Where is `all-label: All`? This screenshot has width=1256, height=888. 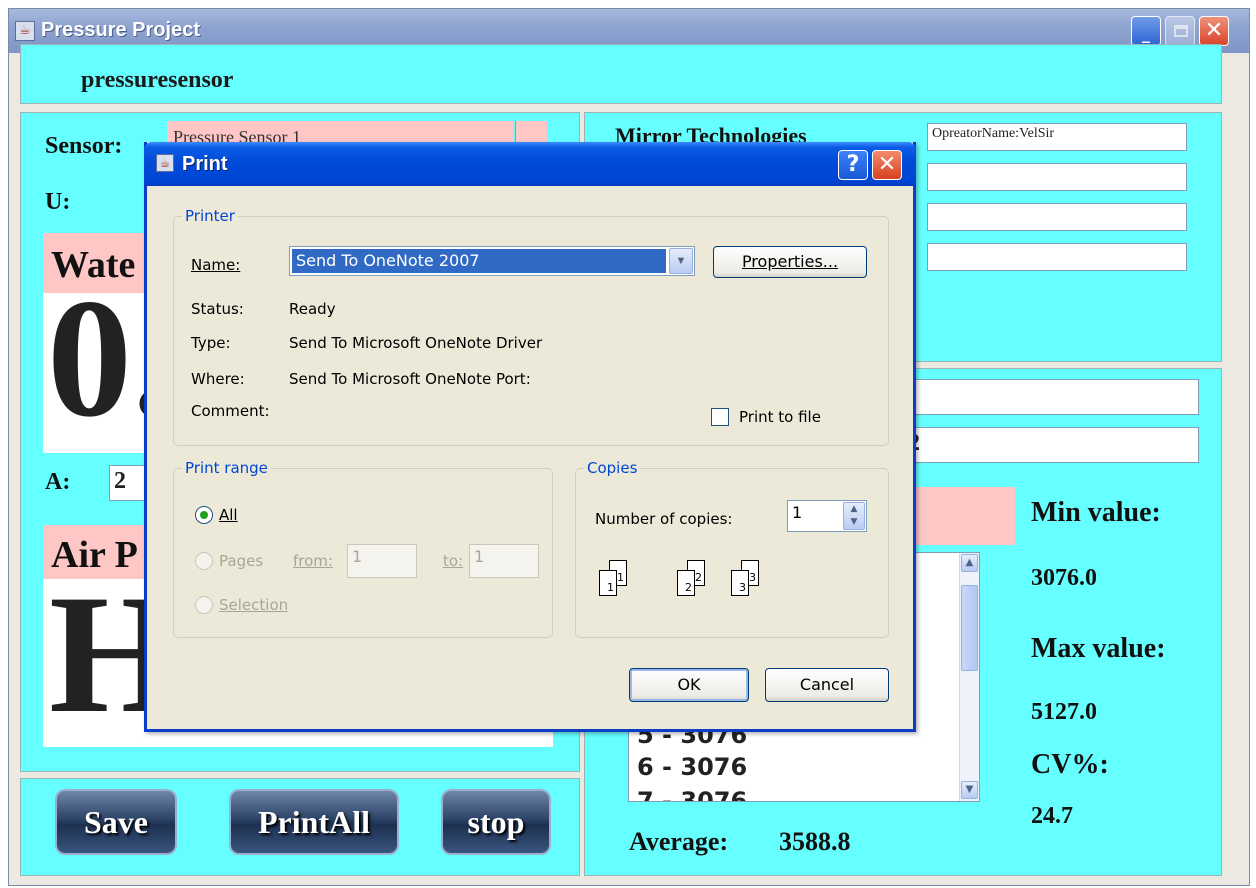 all-label: All is located at coordinates (228, 515).